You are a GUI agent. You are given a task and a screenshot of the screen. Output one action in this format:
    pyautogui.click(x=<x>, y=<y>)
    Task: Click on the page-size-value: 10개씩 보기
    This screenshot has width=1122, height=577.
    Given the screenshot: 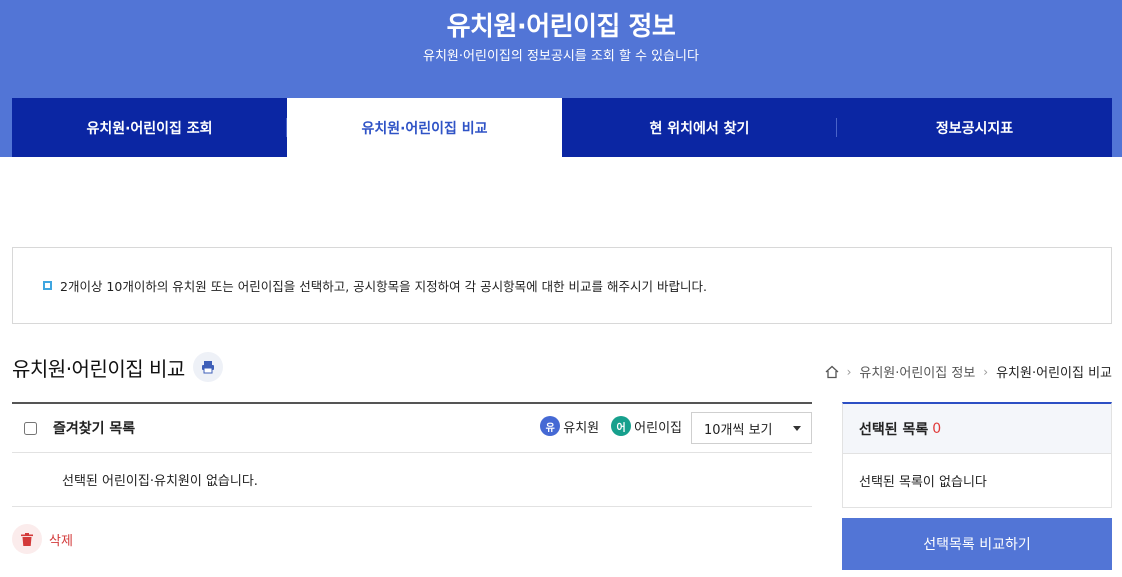 What is the action you would take?
    pyautogui.click(x=738, y=430)
    